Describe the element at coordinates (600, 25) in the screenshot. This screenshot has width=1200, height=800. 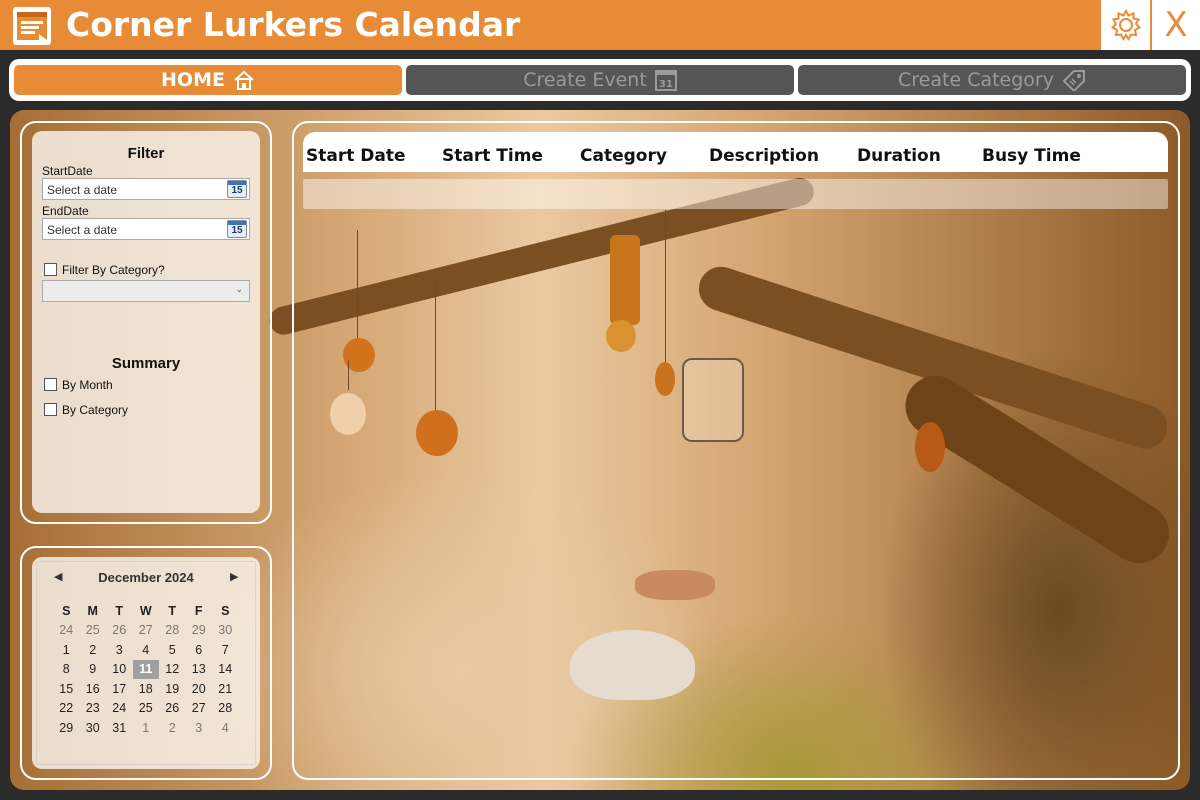
I see `title-bar: Corner Lurkers Calendar X` at that location.